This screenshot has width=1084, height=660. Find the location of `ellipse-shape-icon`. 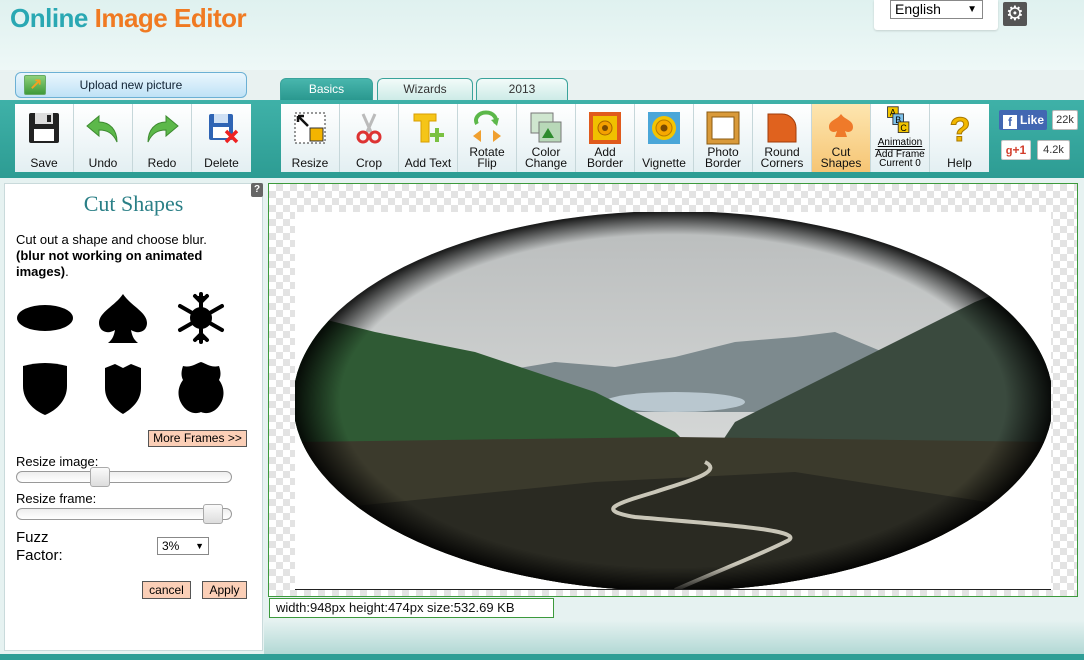

ellipse-shape-icon is located at coordinates (45, 318).